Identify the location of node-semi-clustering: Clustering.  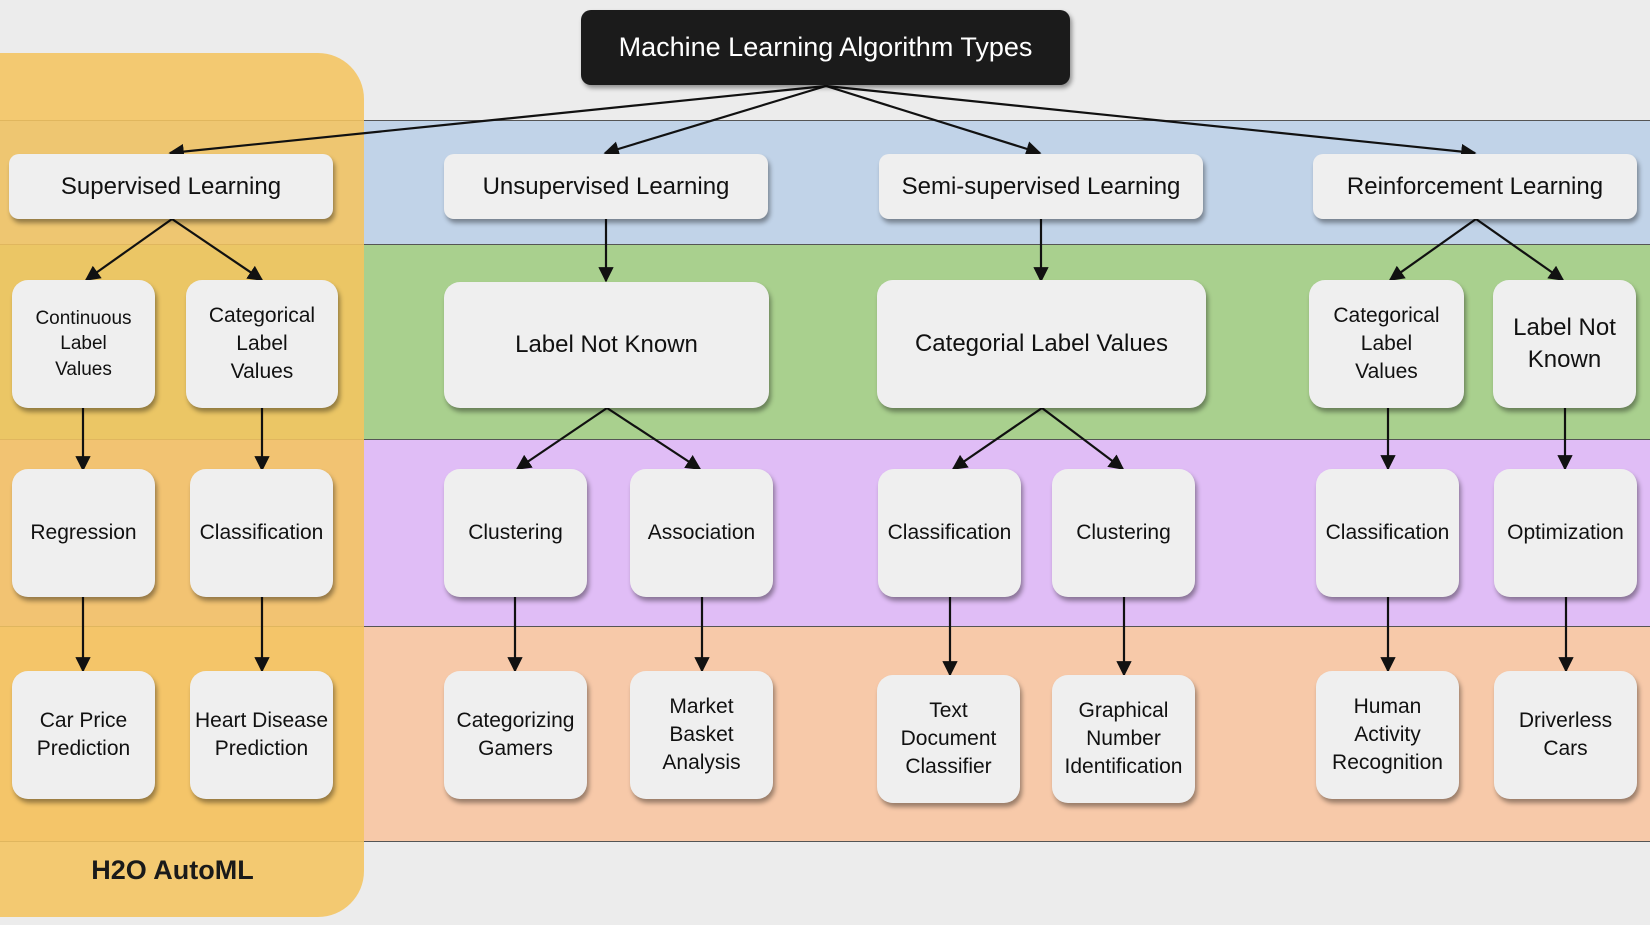
(1123, 533).